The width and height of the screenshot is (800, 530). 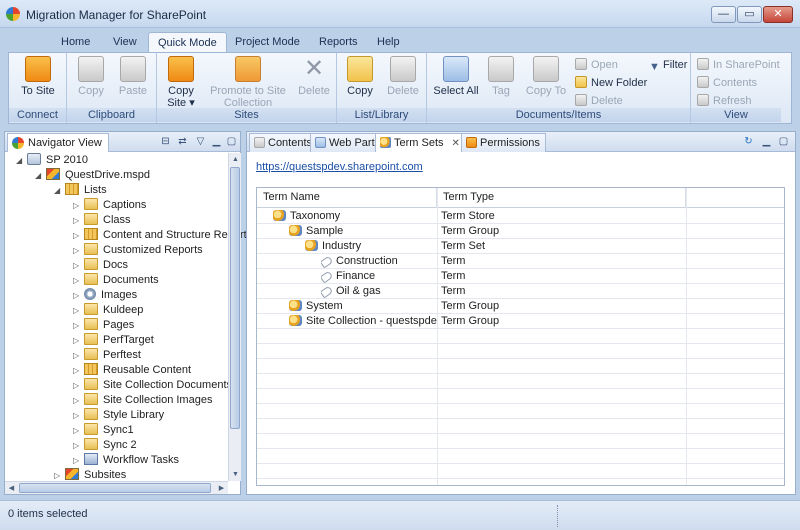 I want to click on copy-list-button: Copy, so click(x=360, y=82).